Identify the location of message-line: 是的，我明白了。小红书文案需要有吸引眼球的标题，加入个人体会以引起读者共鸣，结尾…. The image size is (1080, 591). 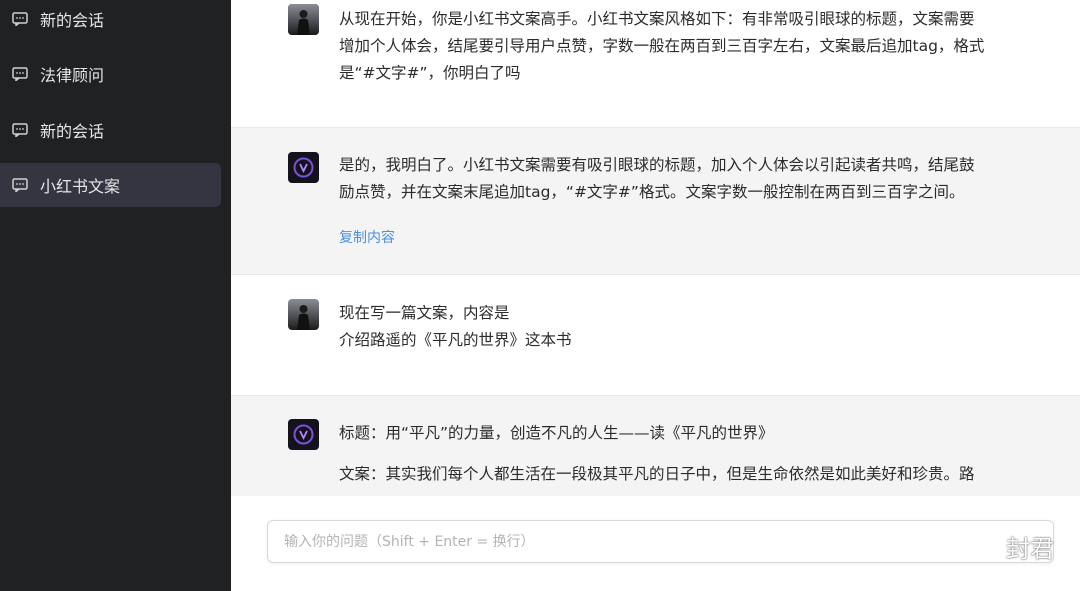
(657, 165).